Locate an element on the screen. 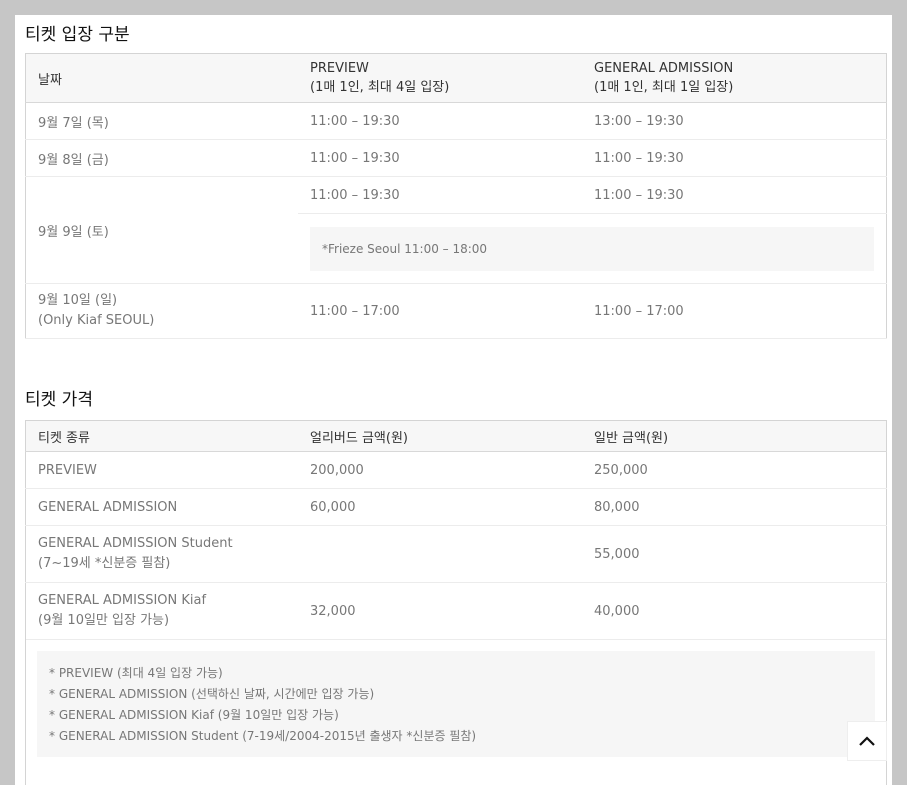 Image resolution: width=907 pixels, height=785 pixels. price-table-left-border is located at coordinates (25, 711).